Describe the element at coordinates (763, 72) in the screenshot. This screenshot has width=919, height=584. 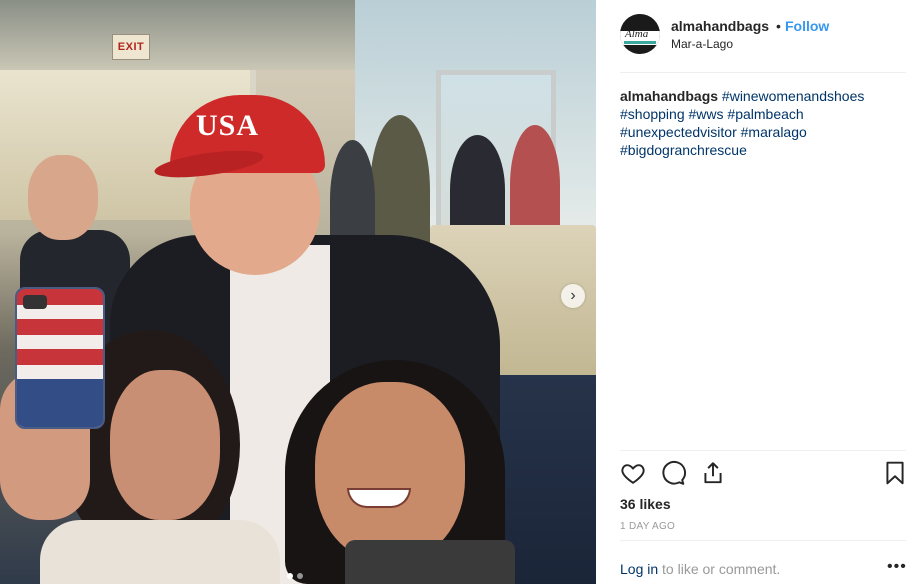
I see `header-divider` at that location.